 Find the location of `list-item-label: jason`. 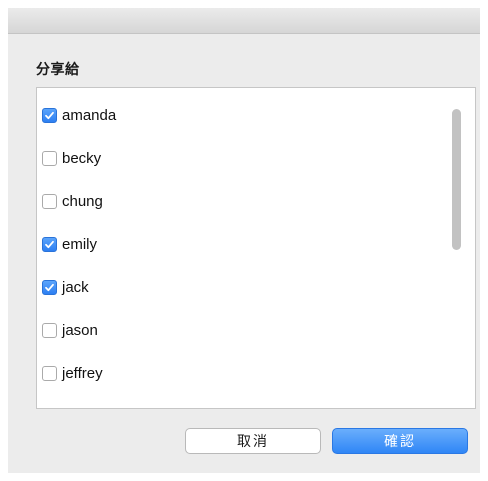

list-item-label: jason is located at coordinates (80, 330).